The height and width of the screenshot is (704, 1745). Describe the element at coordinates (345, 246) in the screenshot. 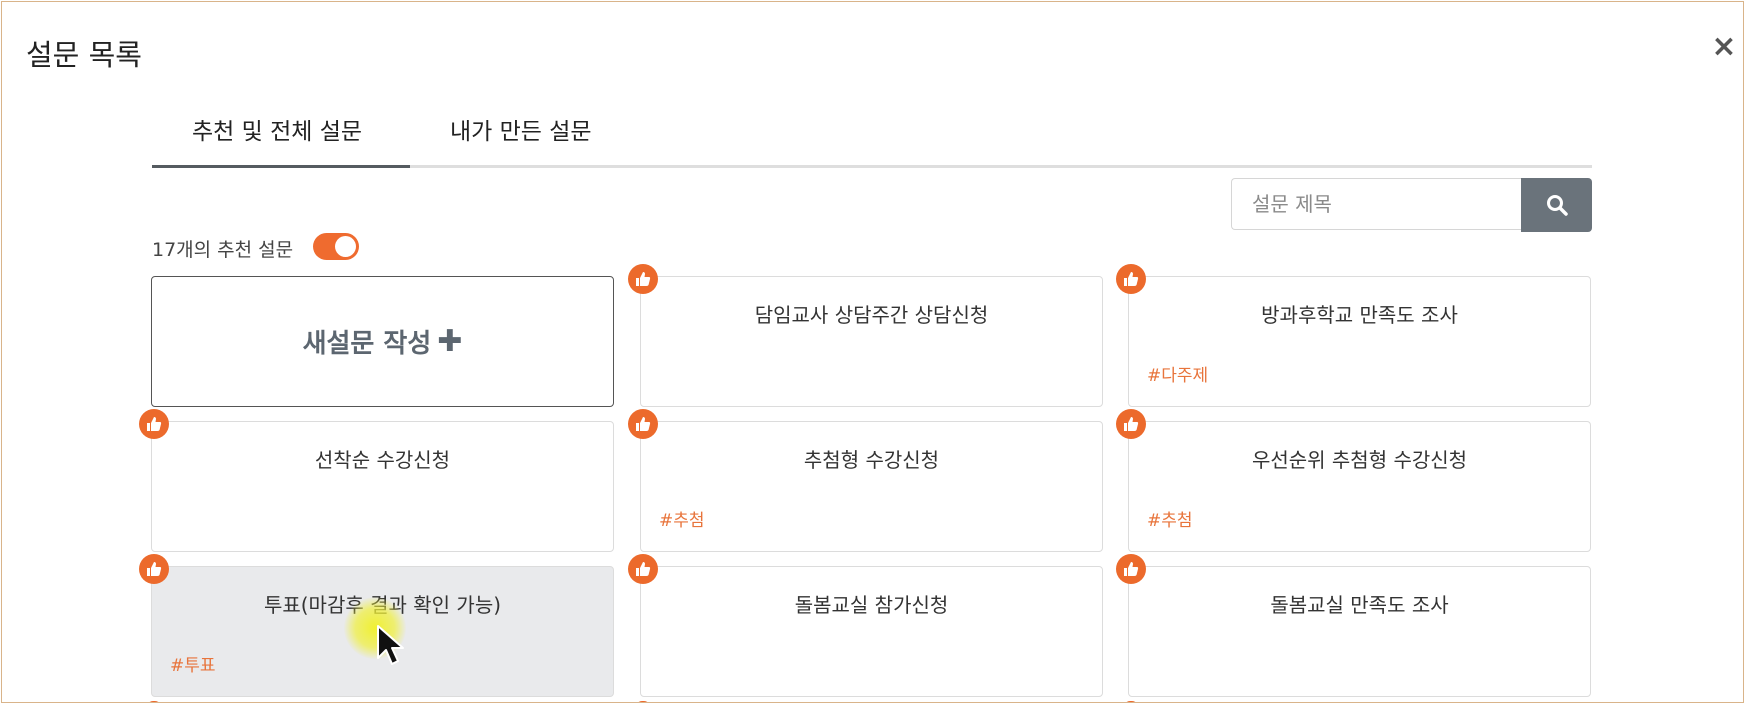

I see `toggle-knob` at that location.